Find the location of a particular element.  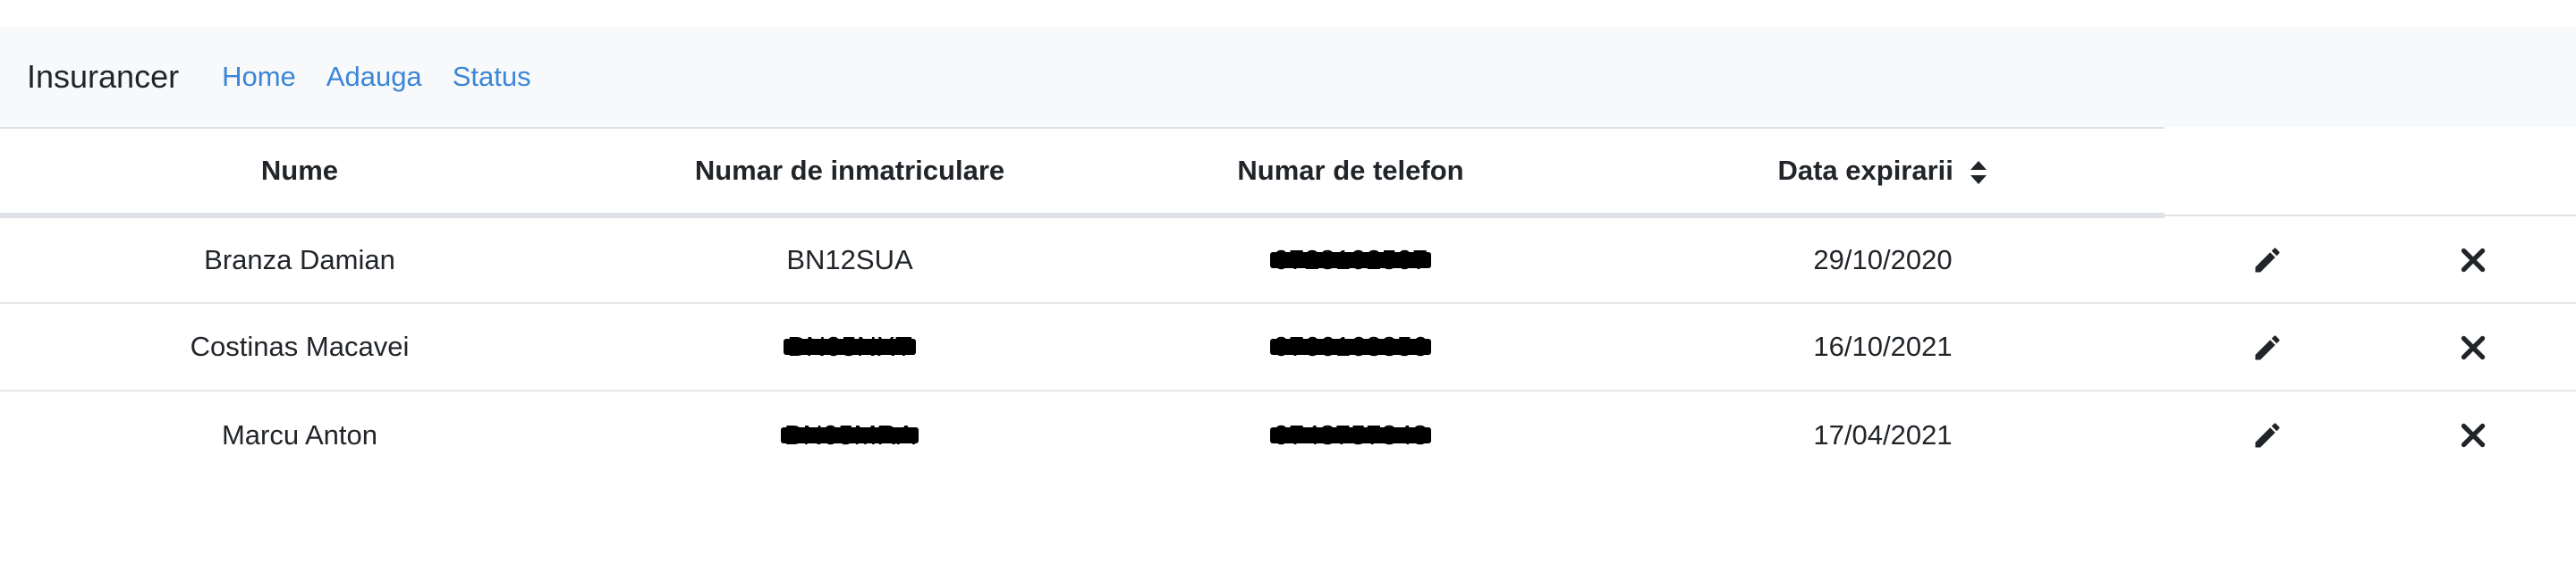

cell-data-expirarii: 16/10/2021 is located at coordinates (1883, 348).